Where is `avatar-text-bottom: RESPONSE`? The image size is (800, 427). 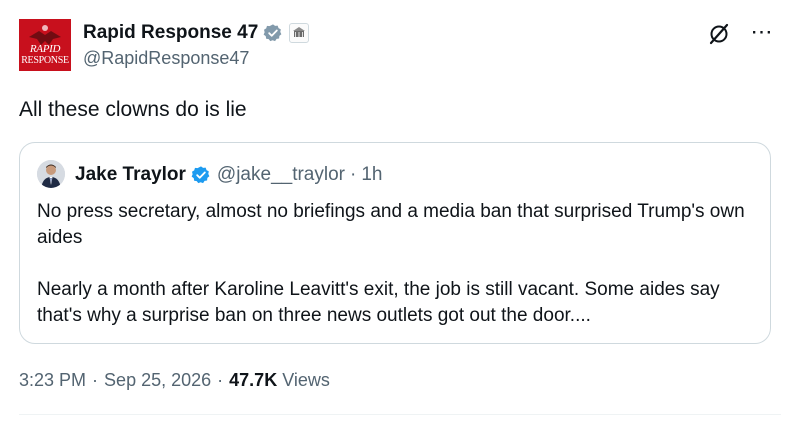
avatar-text-bottom: RESPONSE is located at coordinates (45, 60).